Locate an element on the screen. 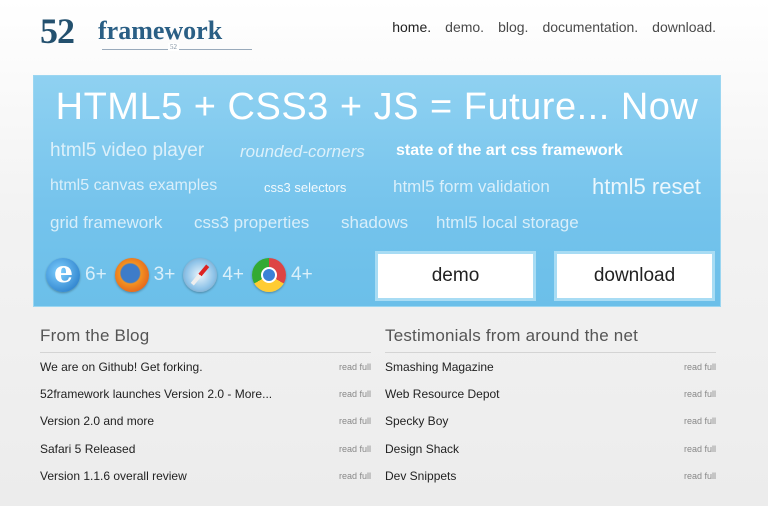  browser-safari: 4+ is located at coordinates (213, 275).